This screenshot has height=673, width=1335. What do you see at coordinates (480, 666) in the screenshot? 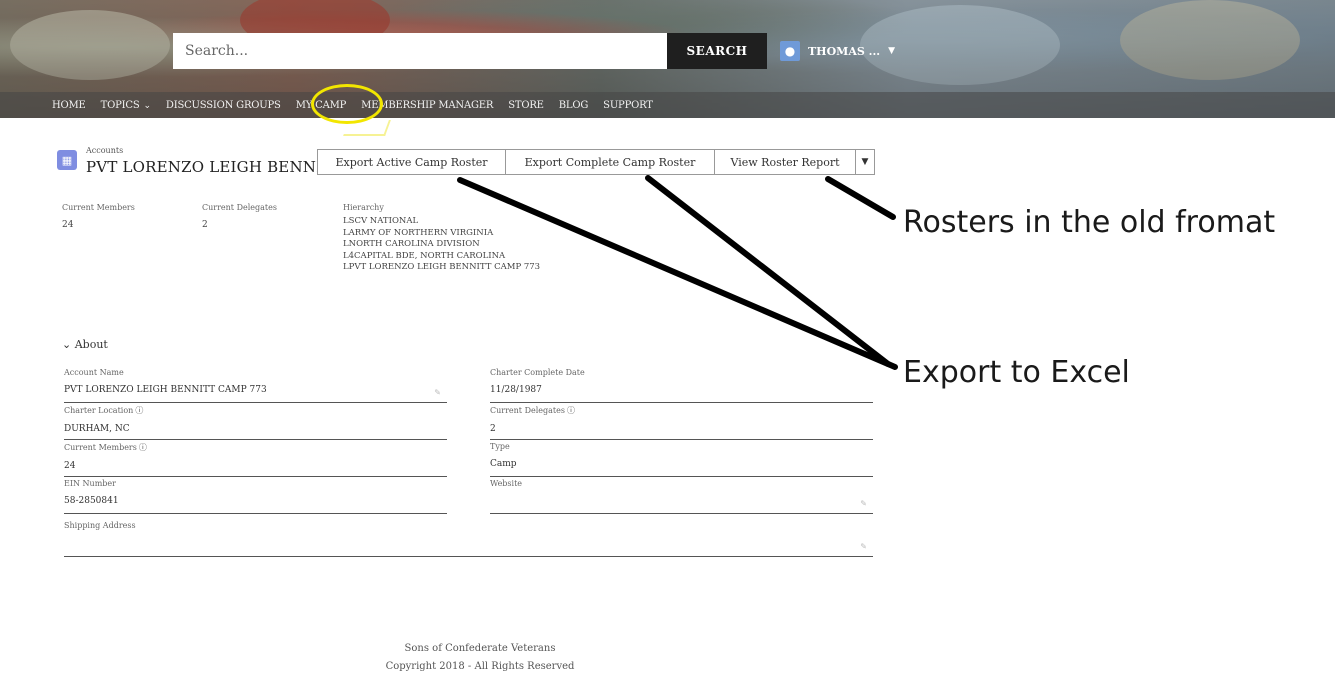
I see `footer-copyright: Copyright 2018 - All Rights Reserved` at bounding box center [480, 666].